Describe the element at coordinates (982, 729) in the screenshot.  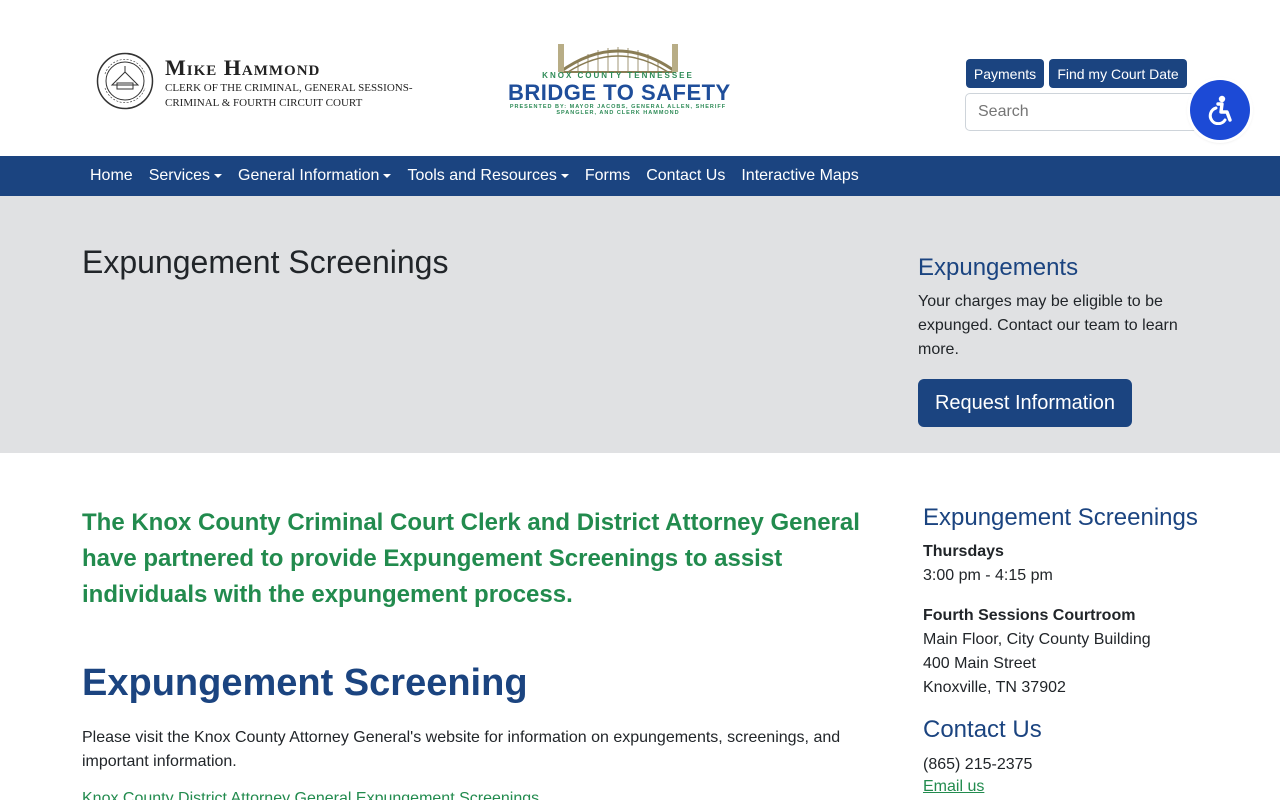
I see `sidebar-contact-heading: Contact Us` at that location.